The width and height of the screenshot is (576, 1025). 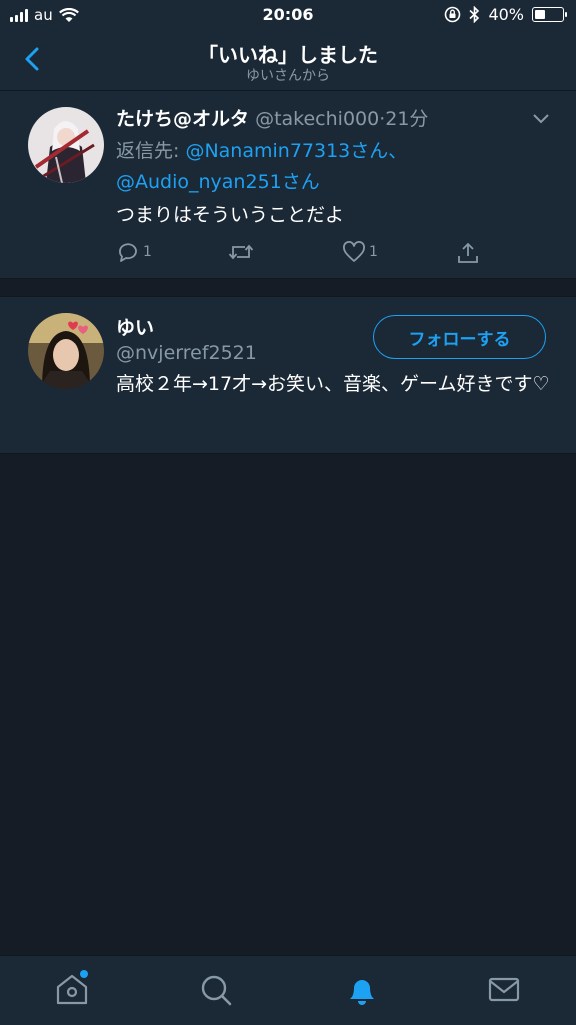 I want to click on share-icon, so click(x=468, y=252).